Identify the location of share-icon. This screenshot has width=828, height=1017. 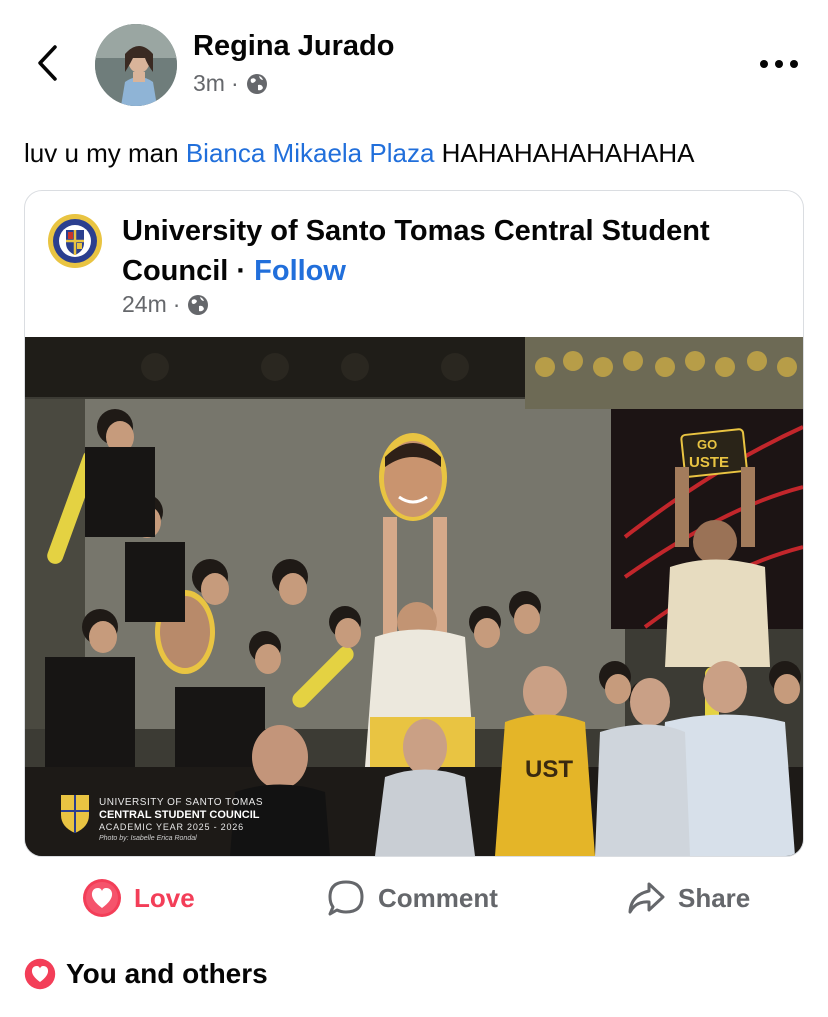
(646, 898).